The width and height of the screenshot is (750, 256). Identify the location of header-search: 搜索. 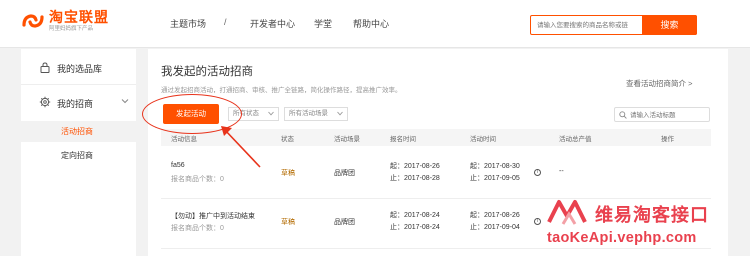
(613, 25).